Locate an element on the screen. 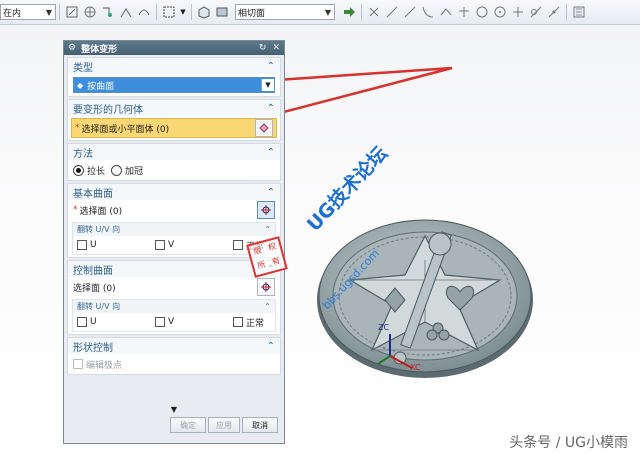  shape-control-section: 形状控制 ⌃ 编辑极点 is located at coordinates (174, 356).